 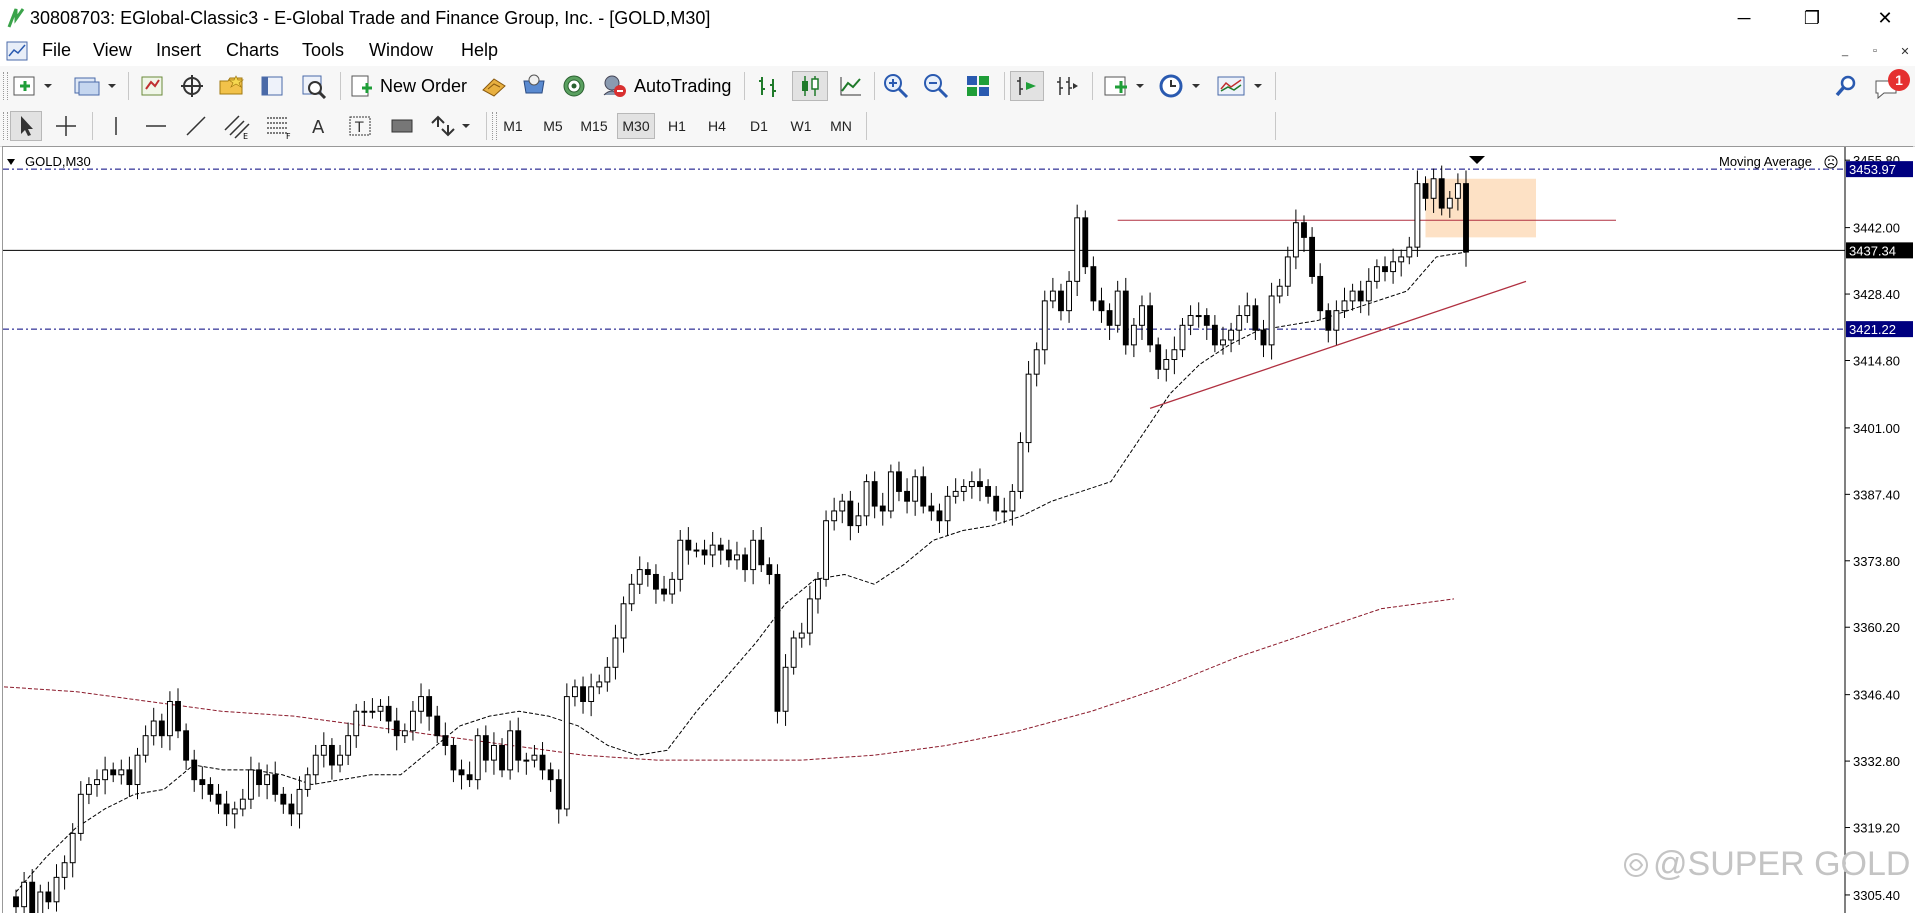 What do you see at coordinates (152, 86) in the screenshot?
I see `market-watch-button` at bounding box center [152, 86].